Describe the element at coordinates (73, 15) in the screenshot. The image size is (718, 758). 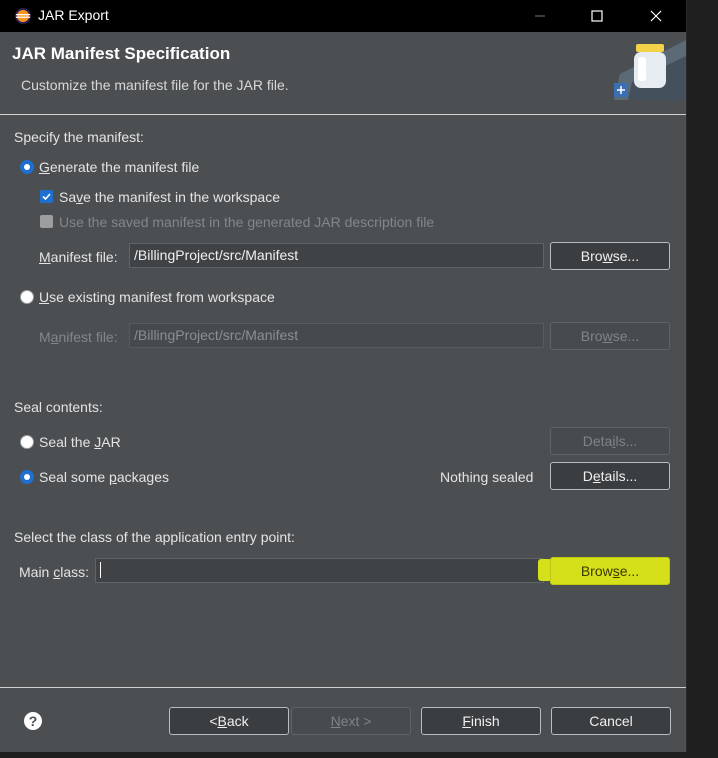
I see `window-title: JAR Export` at that location.